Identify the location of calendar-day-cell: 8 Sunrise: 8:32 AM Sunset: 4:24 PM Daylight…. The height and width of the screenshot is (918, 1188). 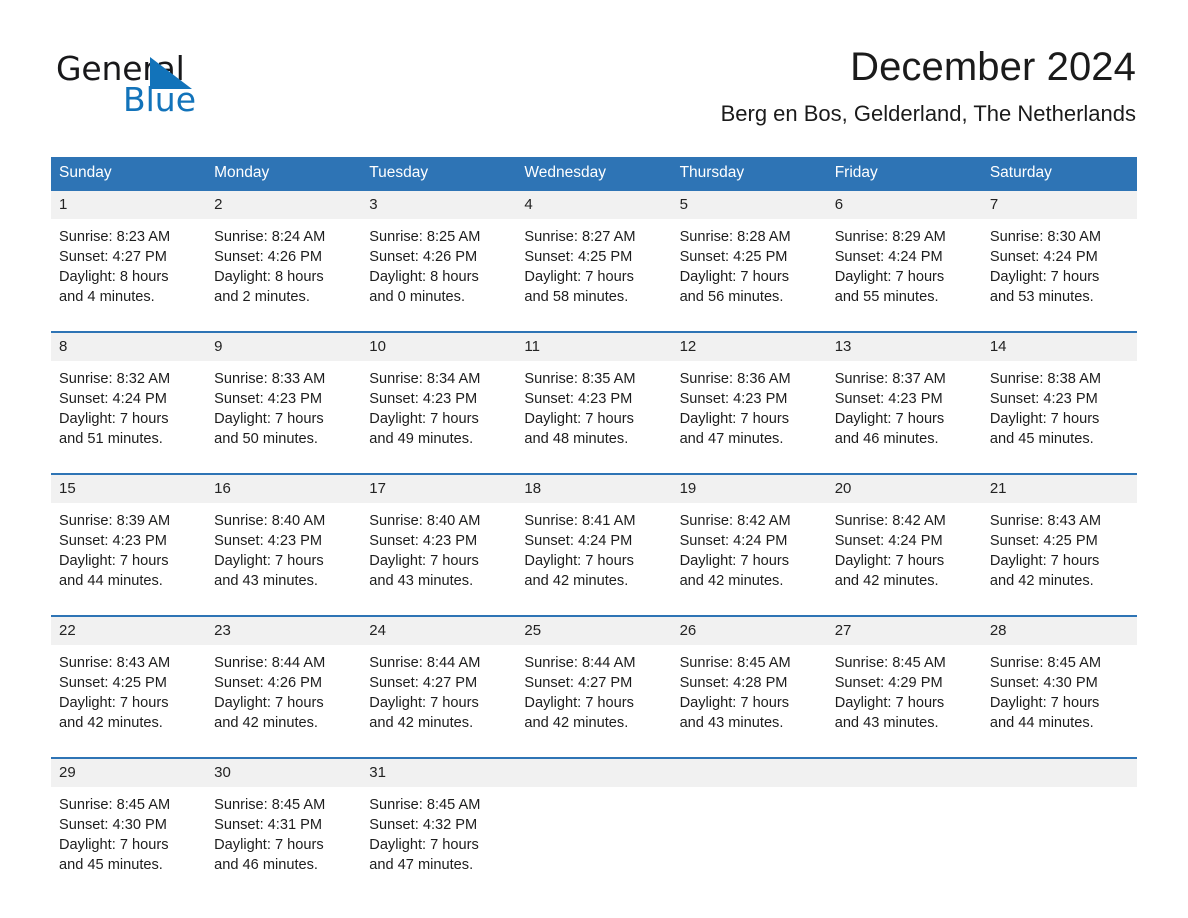
(129, 402).